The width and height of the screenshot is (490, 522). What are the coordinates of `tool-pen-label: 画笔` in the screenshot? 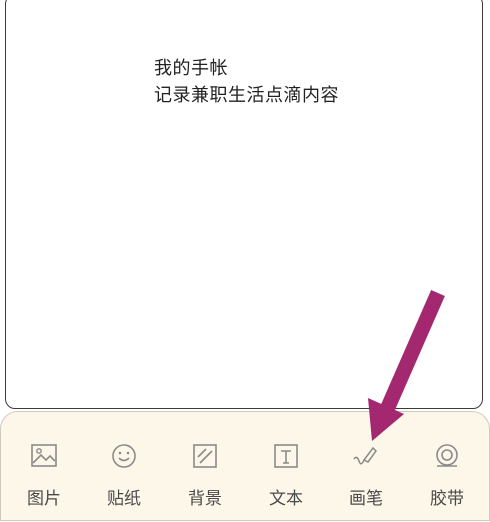 It's located at (366, 499).